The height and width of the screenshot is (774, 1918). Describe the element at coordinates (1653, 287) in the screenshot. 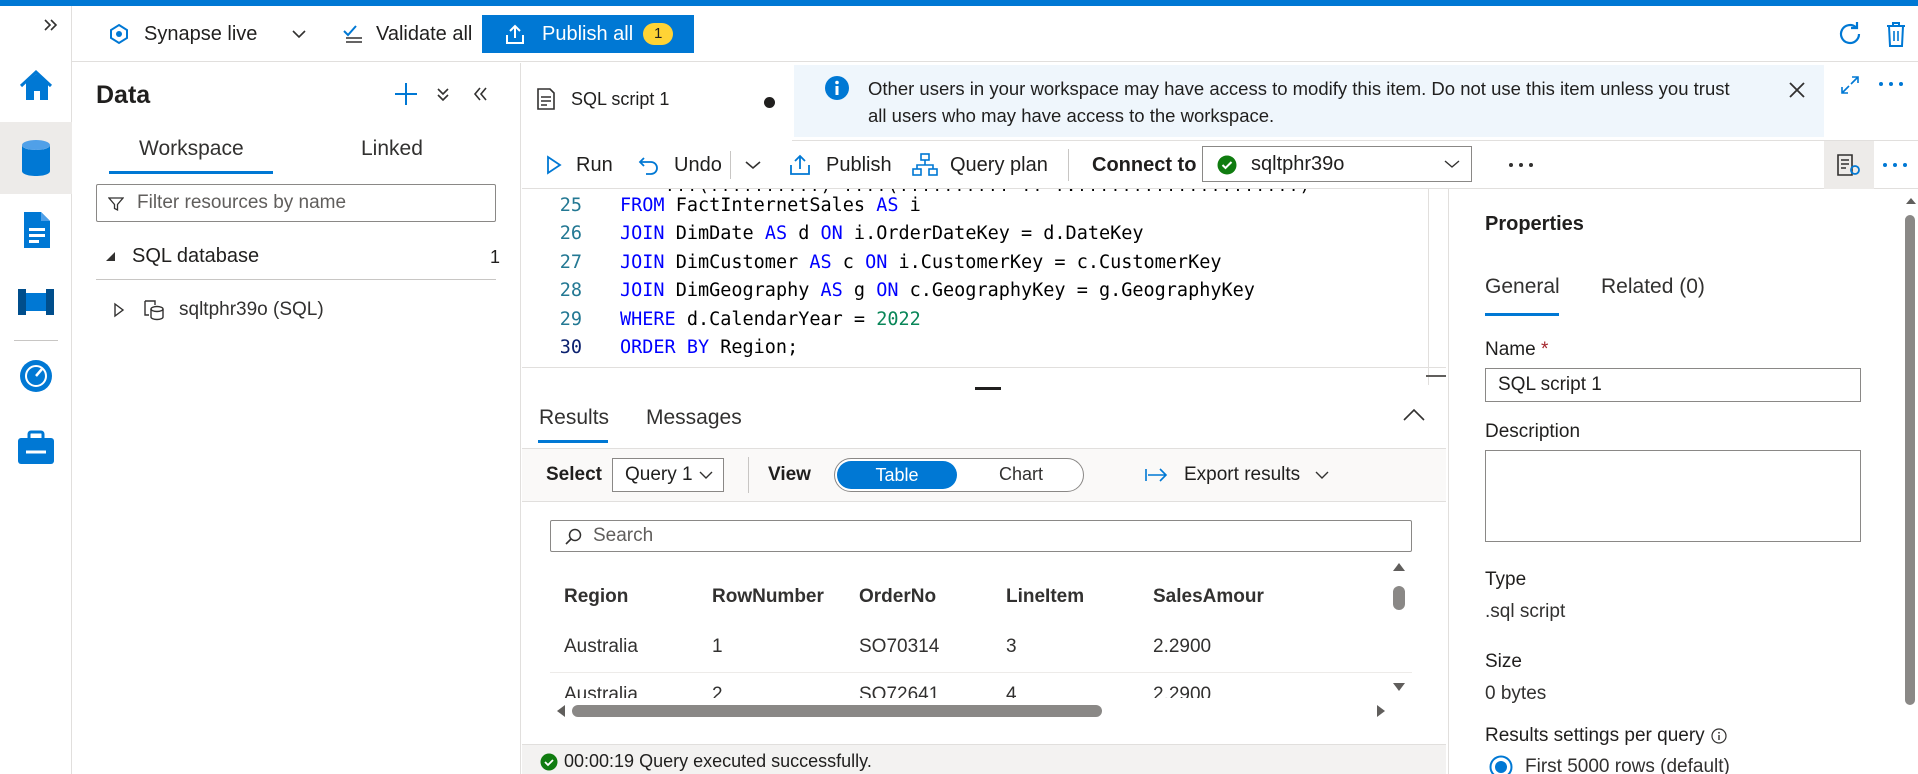

I see `tab-related: Related (0)` at that location.